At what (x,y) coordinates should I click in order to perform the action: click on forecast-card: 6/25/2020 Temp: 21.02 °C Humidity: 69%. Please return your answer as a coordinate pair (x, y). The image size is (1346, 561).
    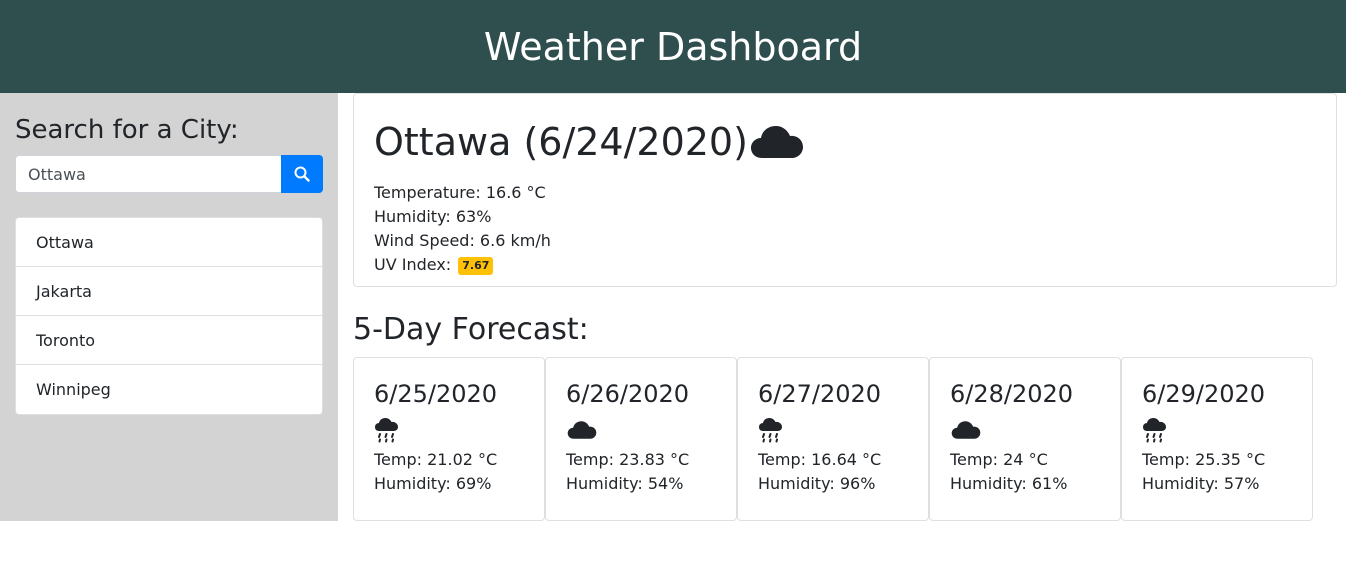
    Looking at the image, I should click on (449, 439).